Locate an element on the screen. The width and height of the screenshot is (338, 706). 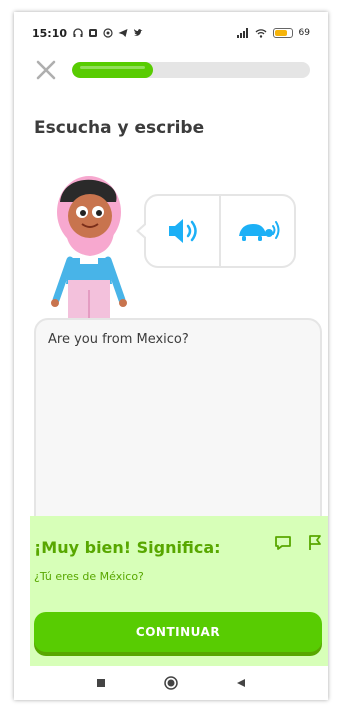
status-notification-icons is located at coordinates (108, 33).